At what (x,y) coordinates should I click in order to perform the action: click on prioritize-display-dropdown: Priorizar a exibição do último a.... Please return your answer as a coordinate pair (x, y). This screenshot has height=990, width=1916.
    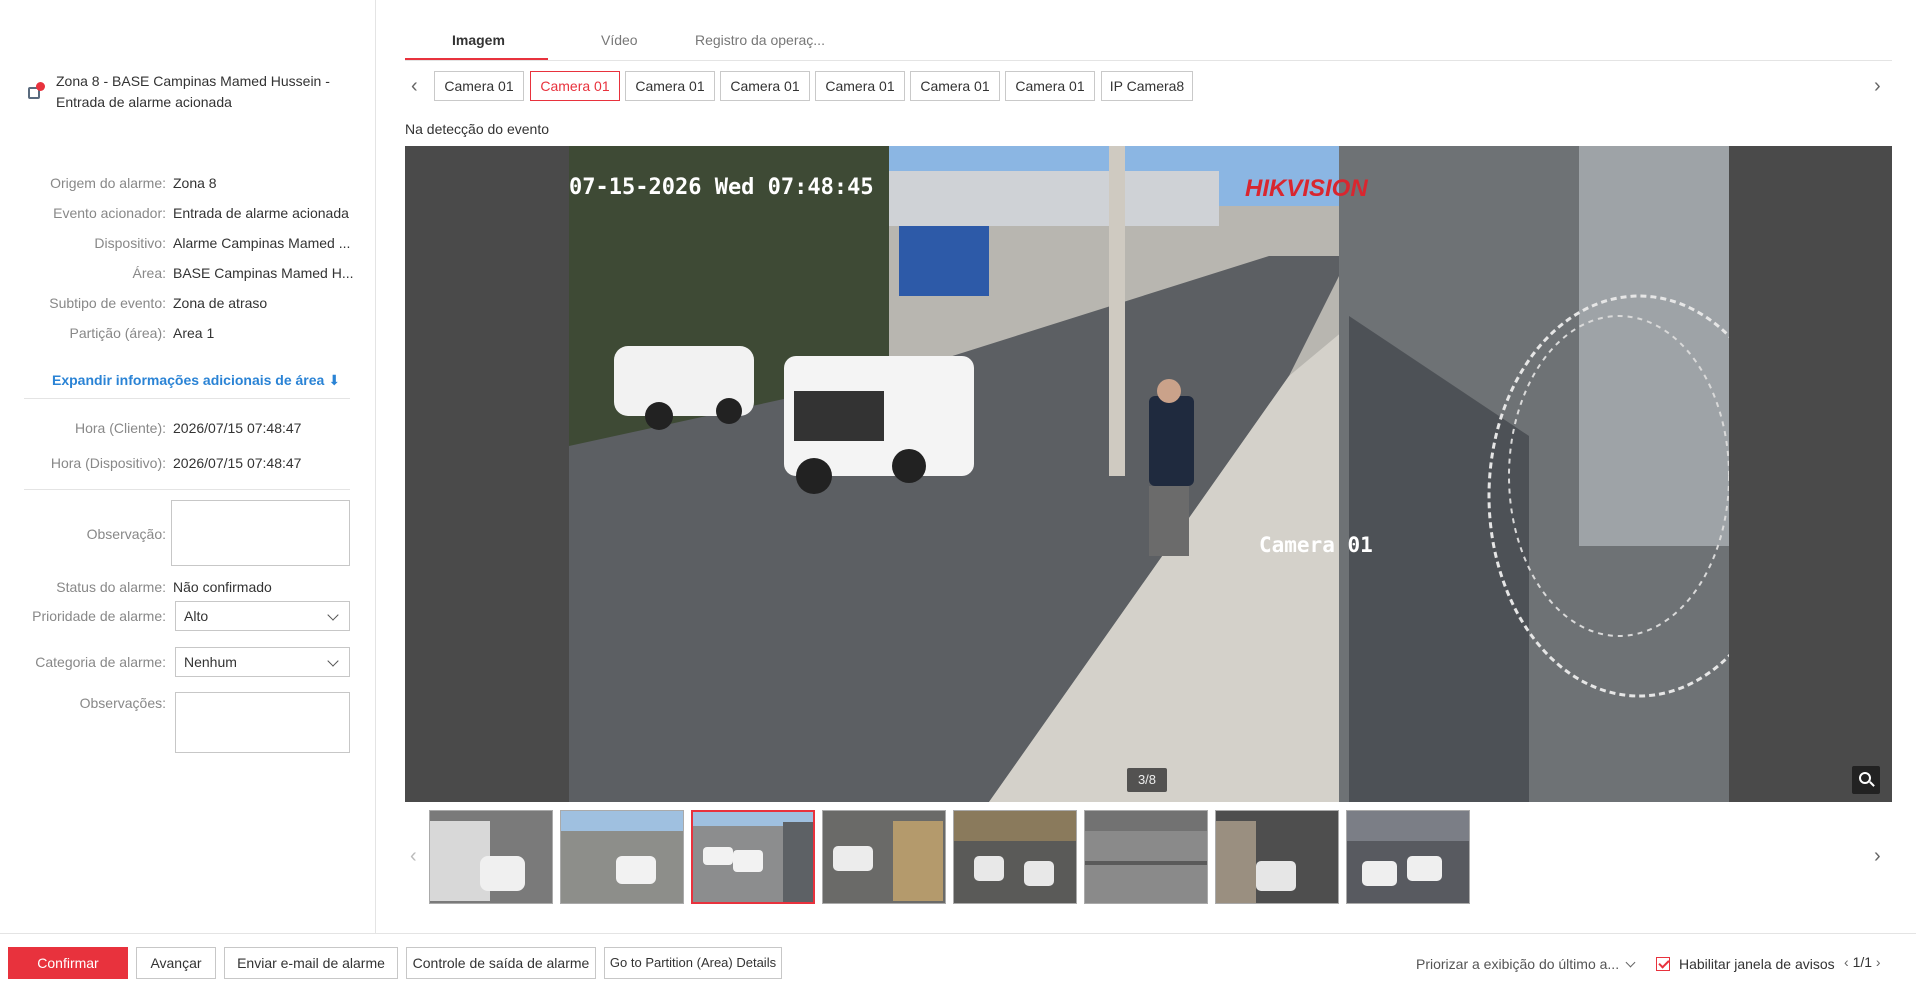
    Looking at the image, I should click on (1526, 964).